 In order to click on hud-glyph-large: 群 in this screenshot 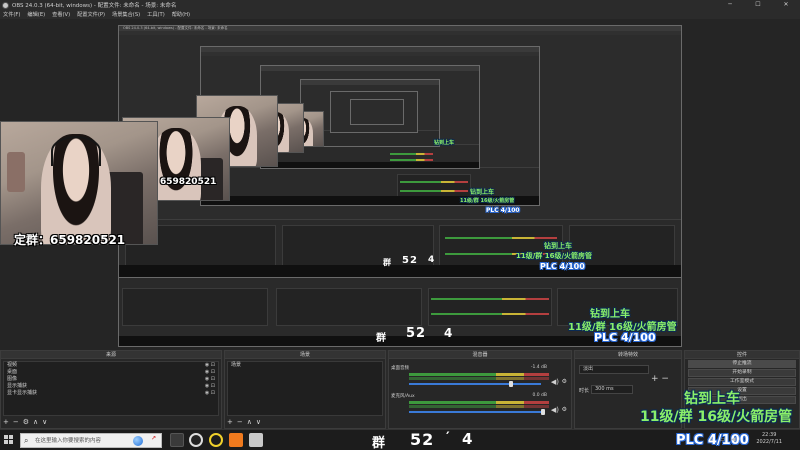, I will do `click(379, 443)`.